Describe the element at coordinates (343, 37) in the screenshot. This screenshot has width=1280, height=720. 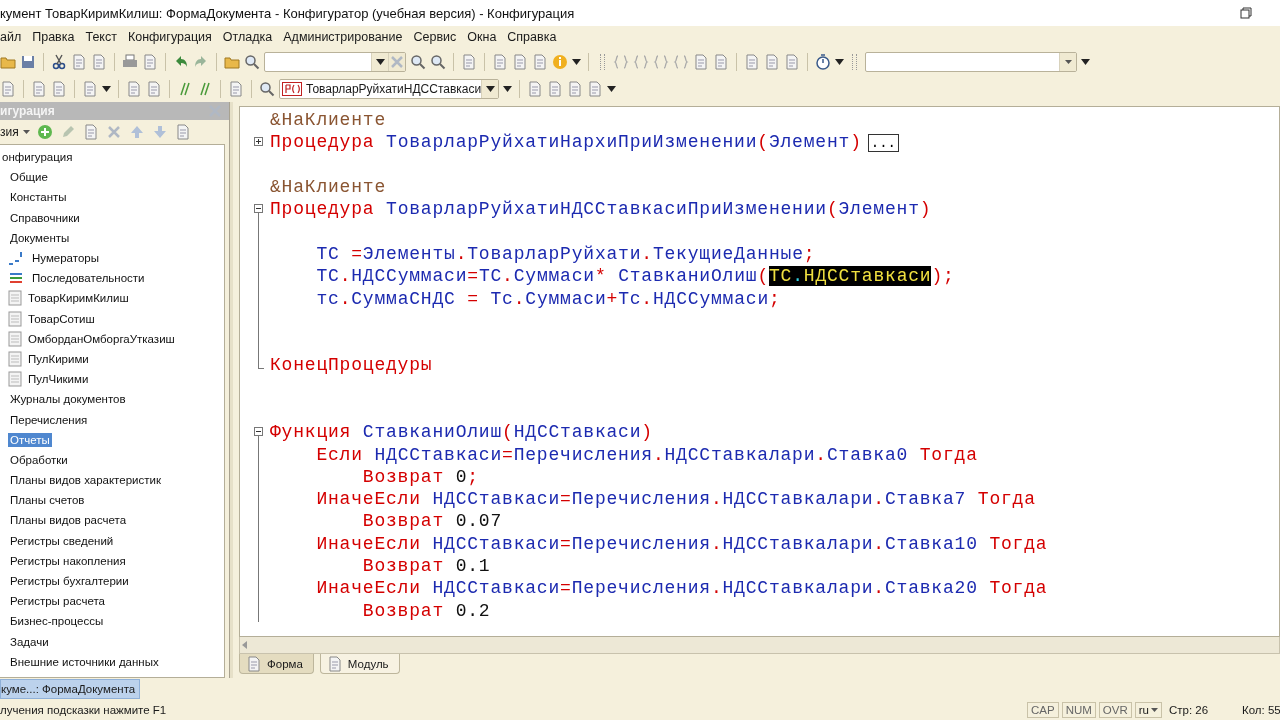
I see `menu-item: Администрирование` at that location.